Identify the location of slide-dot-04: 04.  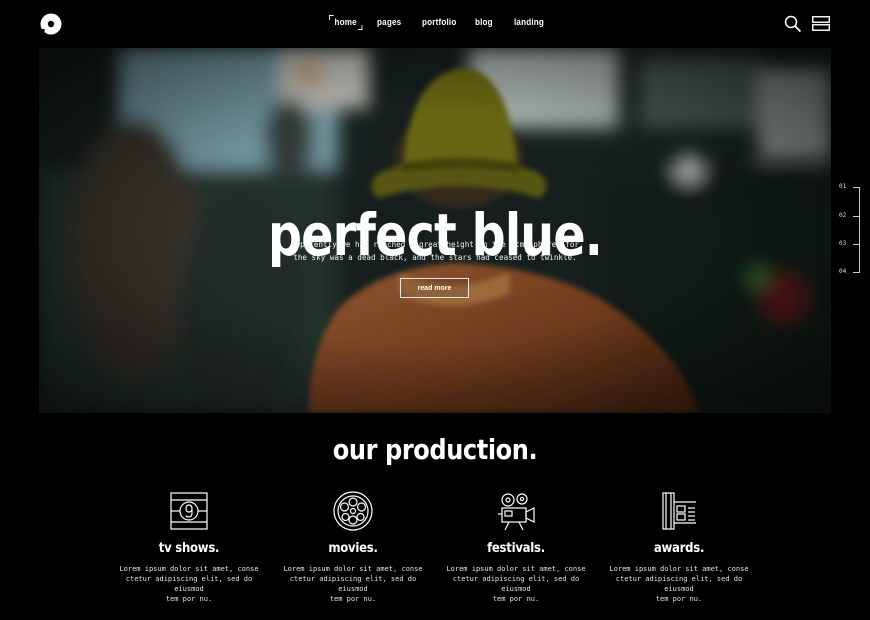
(842, 271).